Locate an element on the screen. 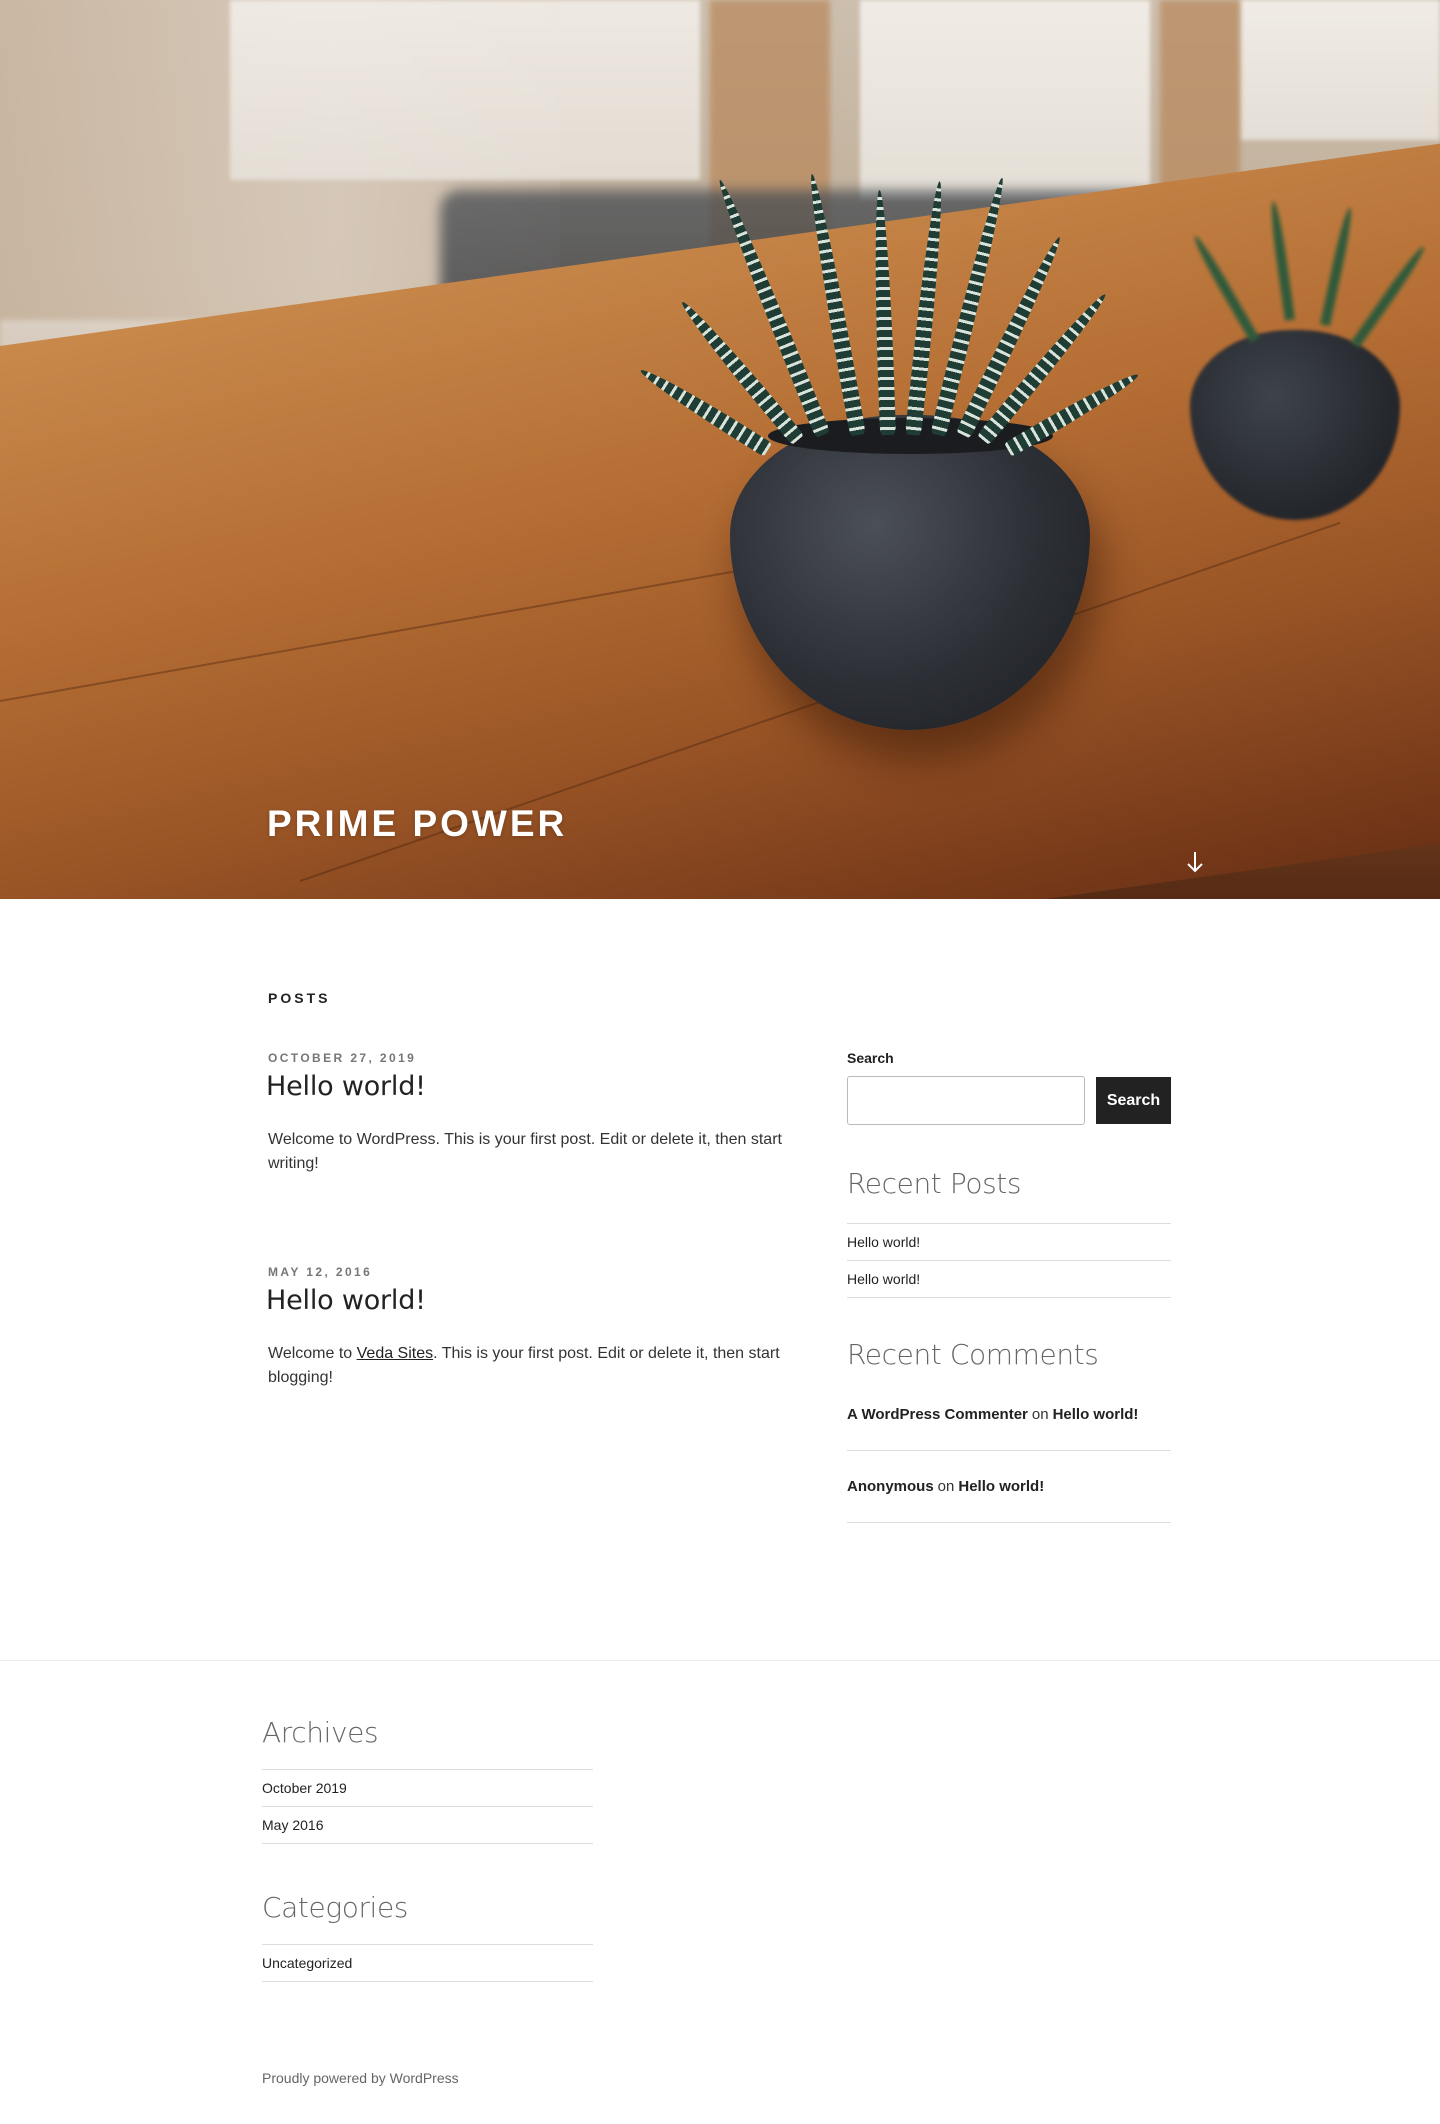 The height and width of the screenshot is (2124, 1440). veda-sites-link: Veda Sites is located at coordinates (395, 1353).